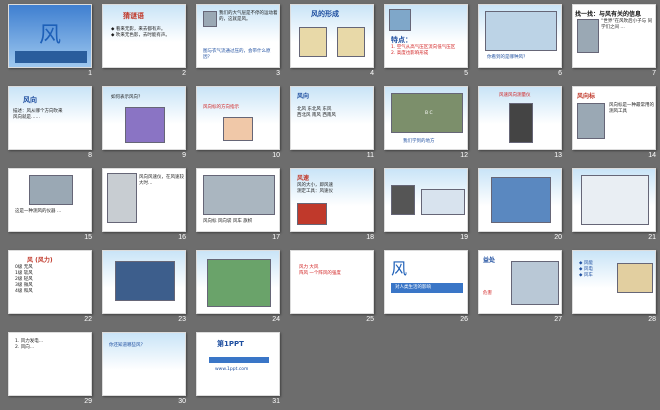  I want to click on slide-1: 风 1, so click(56, 44).